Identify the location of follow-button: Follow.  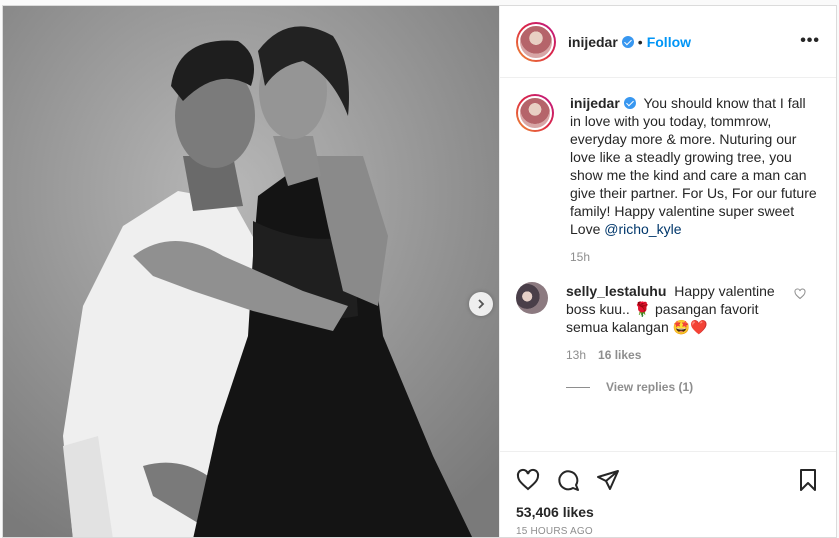
(669, 42).